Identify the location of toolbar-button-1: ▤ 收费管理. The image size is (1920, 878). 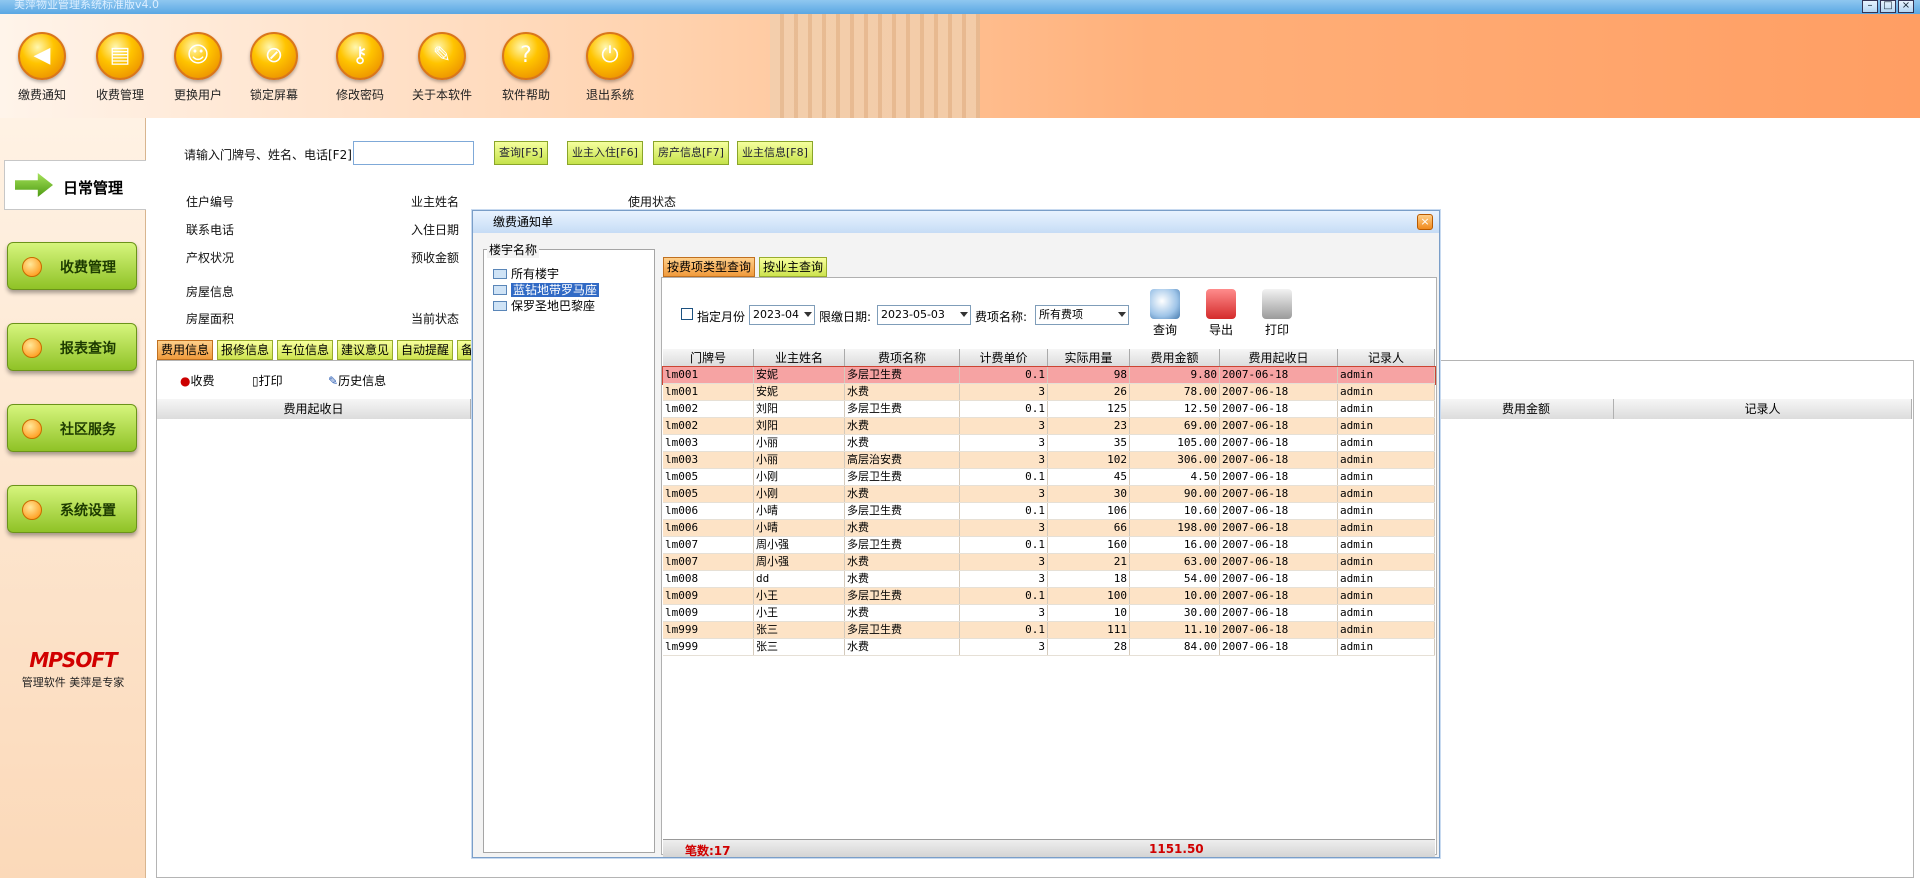
(120, 67).